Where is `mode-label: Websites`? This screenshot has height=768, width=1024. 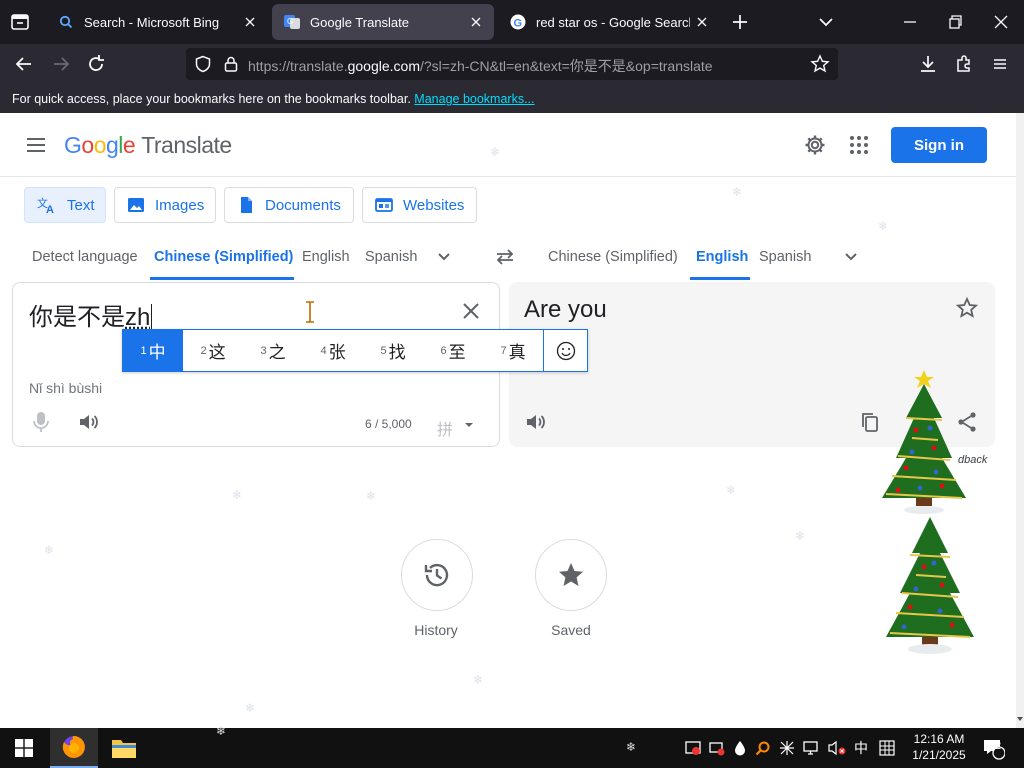 mode-label: Websites is located at coordinates (434, 205).